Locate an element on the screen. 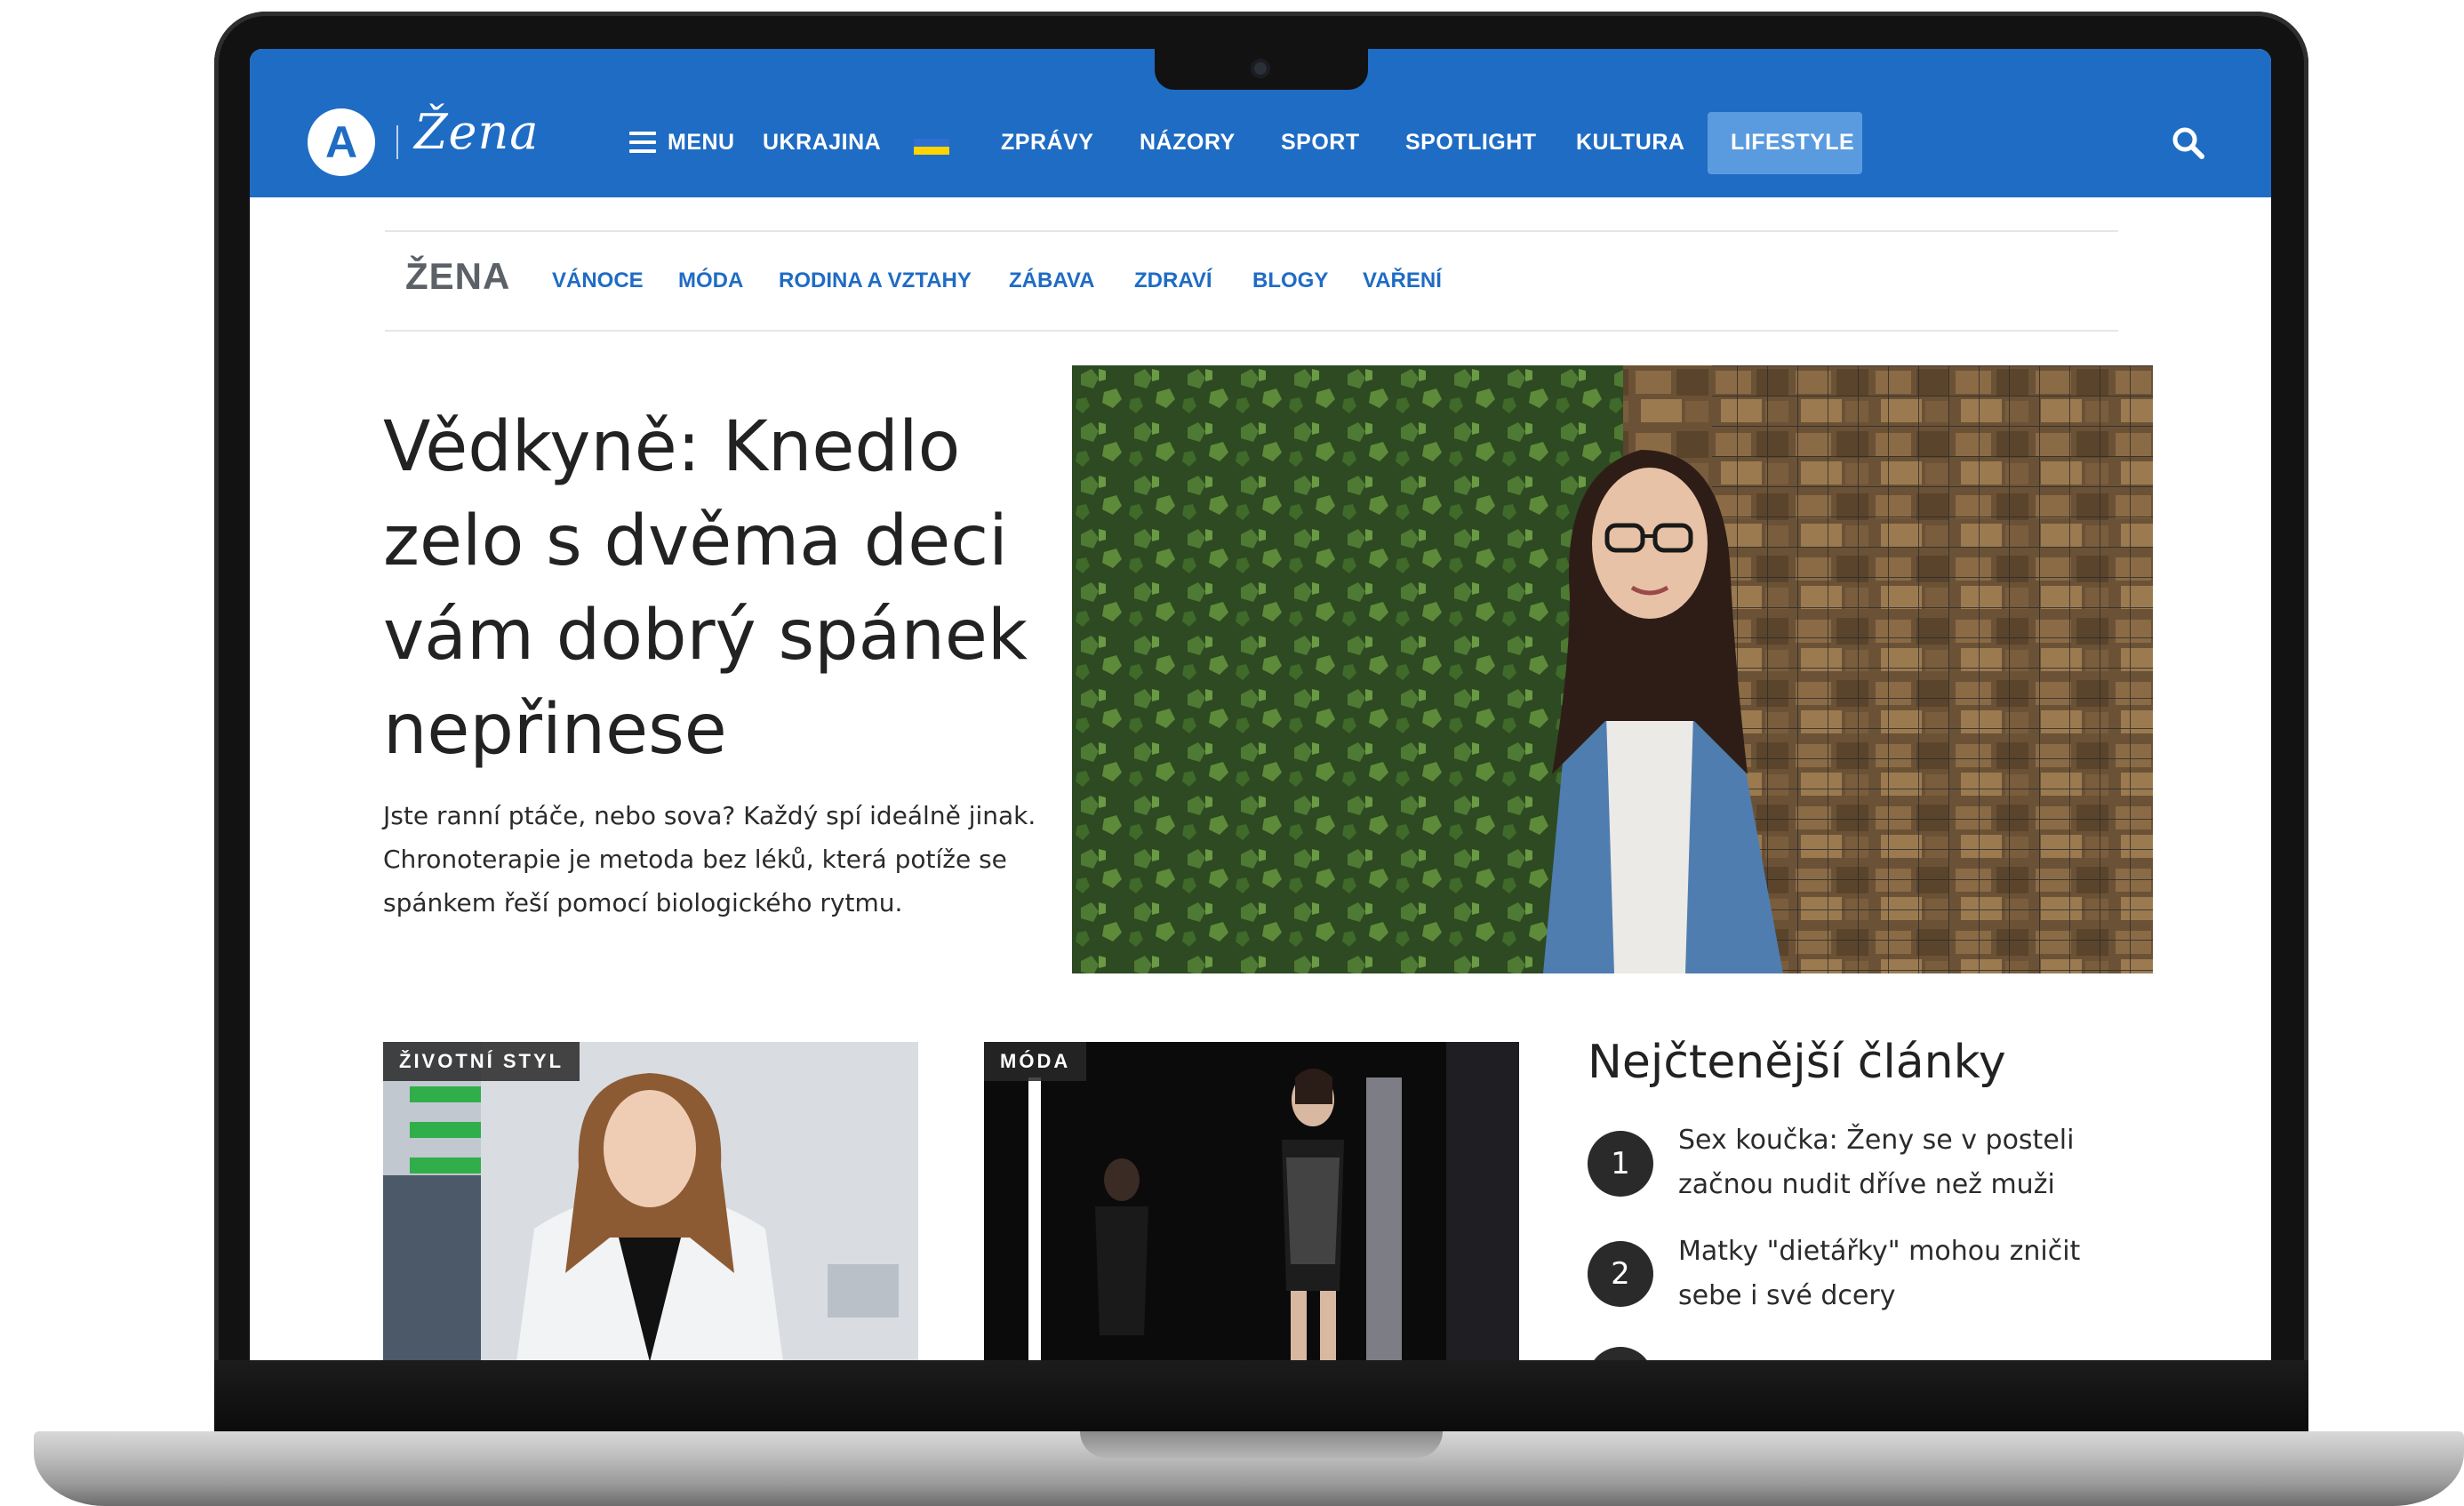 This screenshot has width=2464, height=1506. article-card-lifestyle: ŽIVOTNÍ STYL is located at coordinates (650, 1201).